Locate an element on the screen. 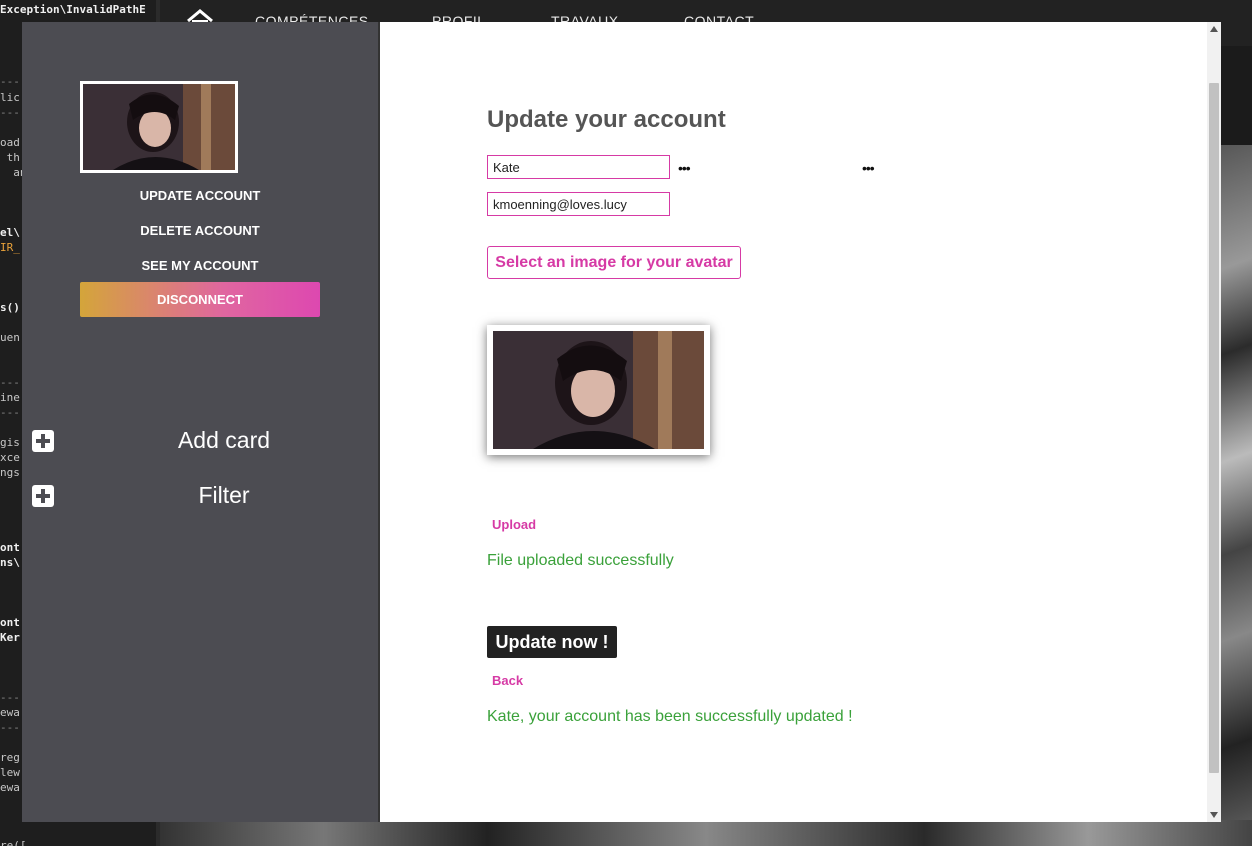  scroll-up-arrow-icon is located at coordinates (1214, 29).